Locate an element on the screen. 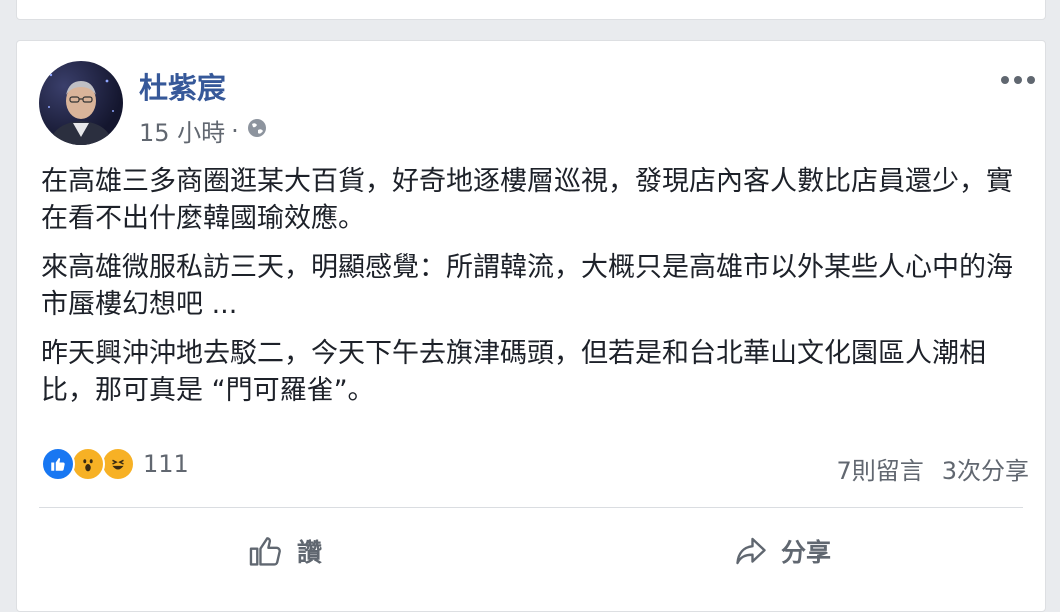 This screenshot has width=1060, height=612. globe-icon is located at coordinates (257, 131).